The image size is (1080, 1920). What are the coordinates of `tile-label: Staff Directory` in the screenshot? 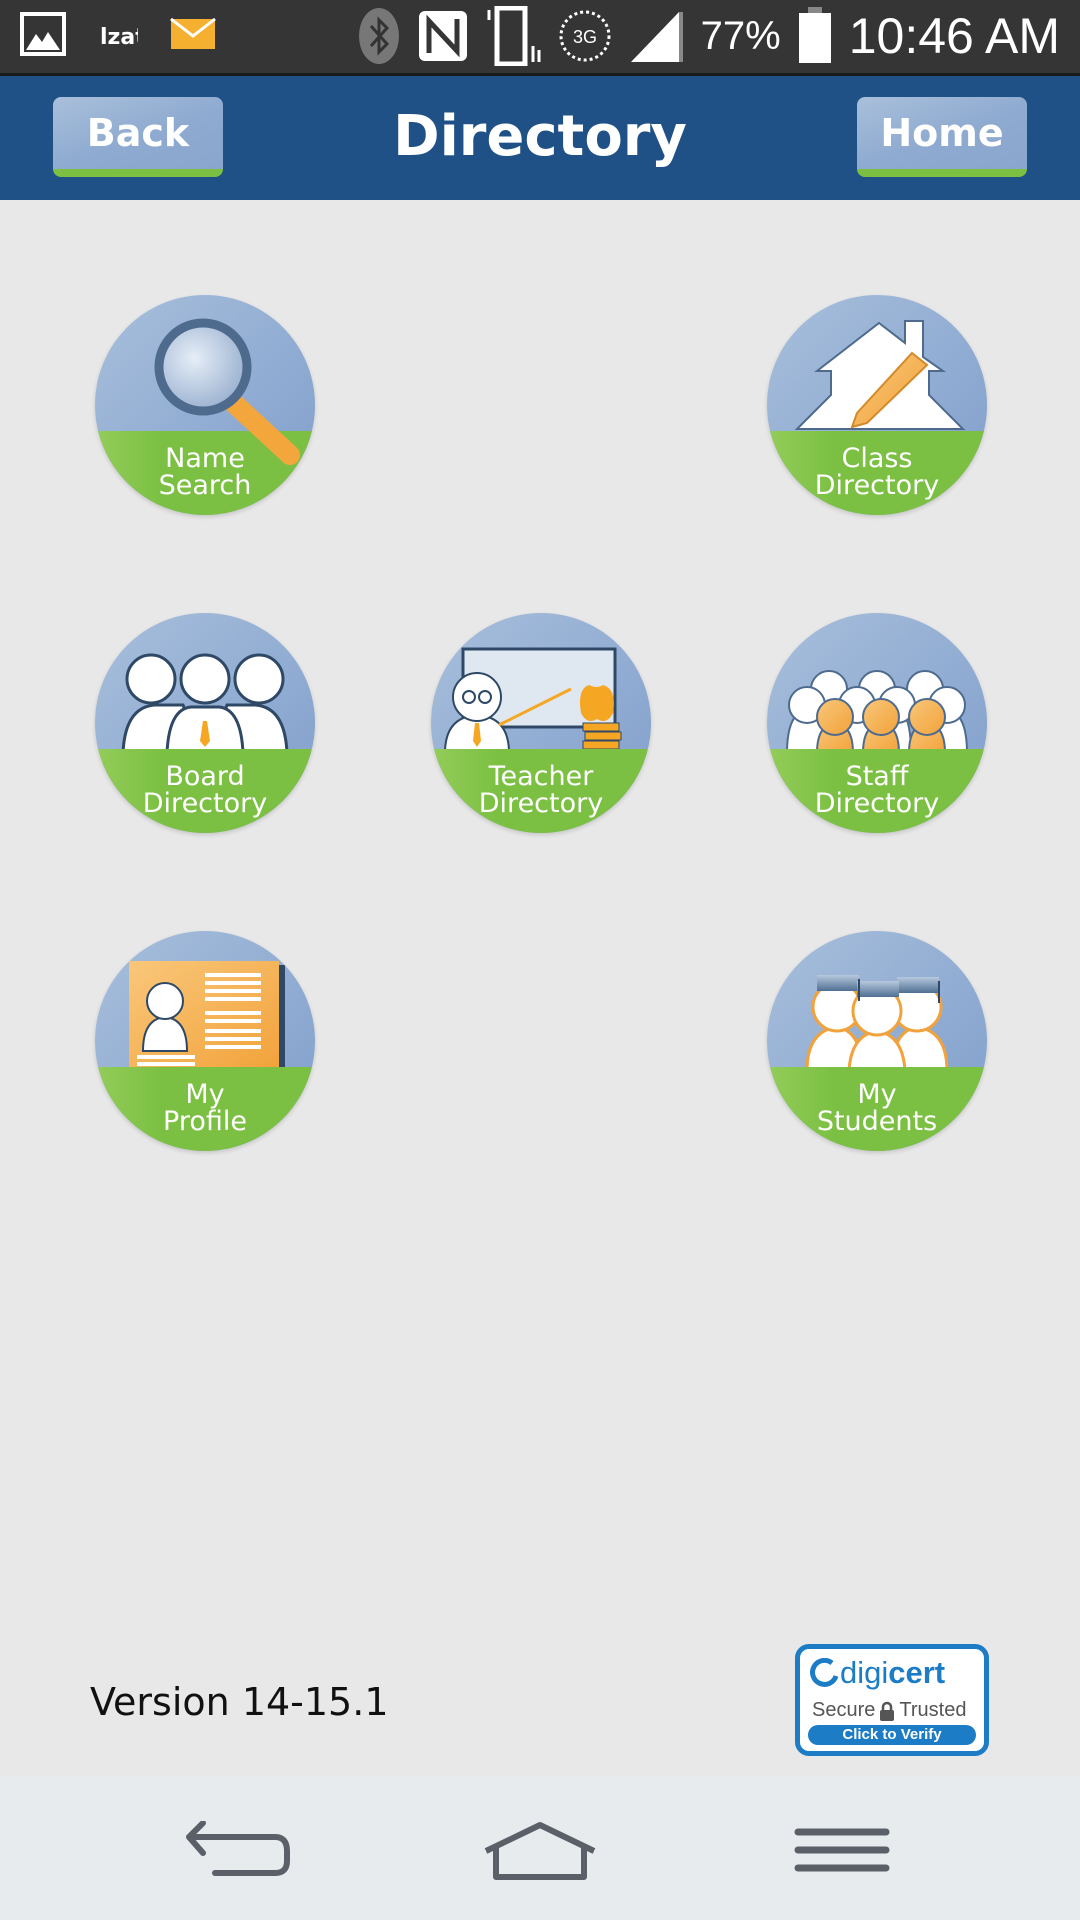 It's located at (877, 790).